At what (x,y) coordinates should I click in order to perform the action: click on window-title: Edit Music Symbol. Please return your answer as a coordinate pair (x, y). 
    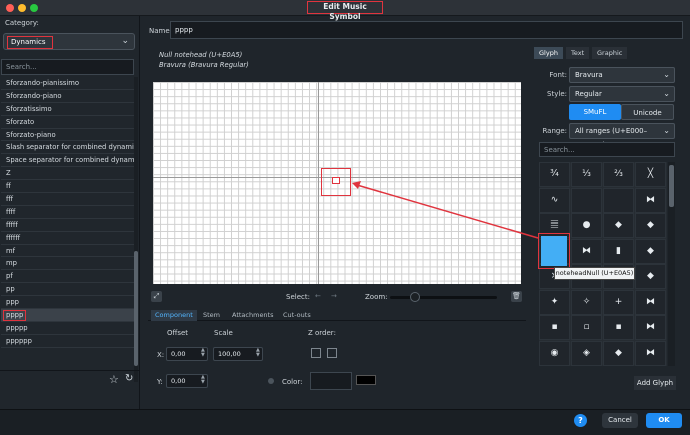
    Looking at the image, I should click on (345, 11).